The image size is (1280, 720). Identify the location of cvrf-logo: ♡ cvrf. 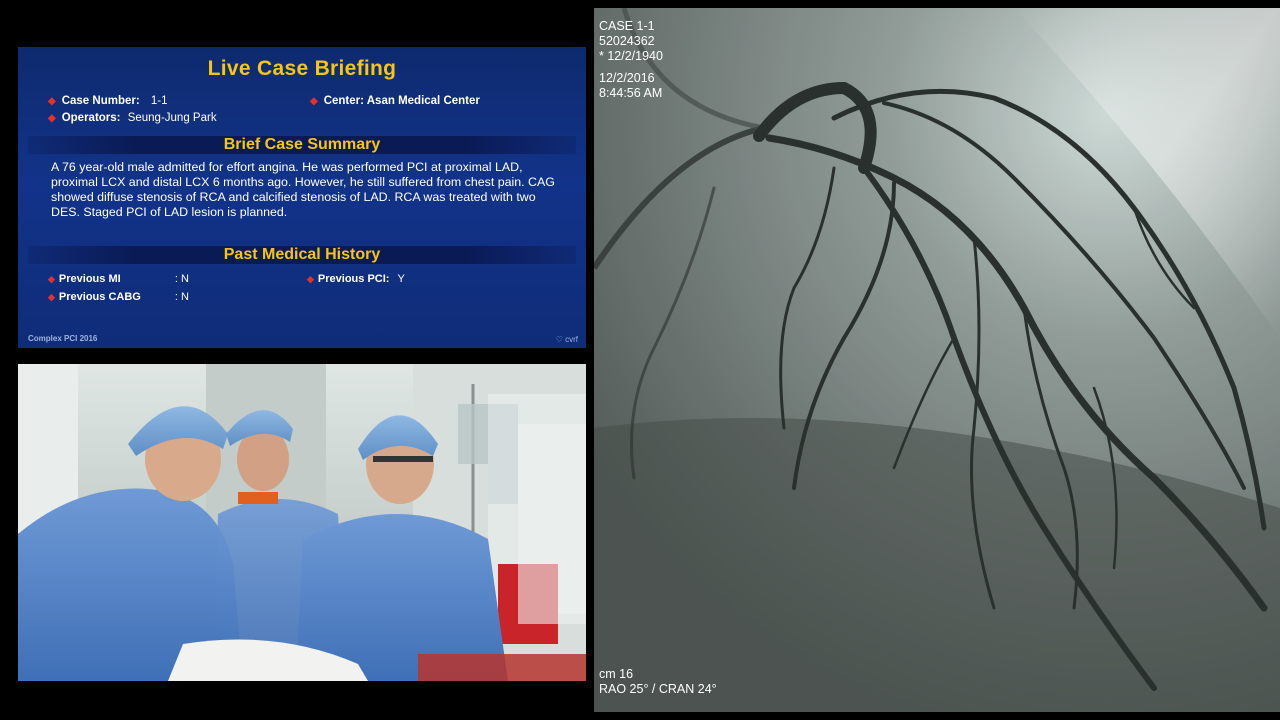
(566, 339).